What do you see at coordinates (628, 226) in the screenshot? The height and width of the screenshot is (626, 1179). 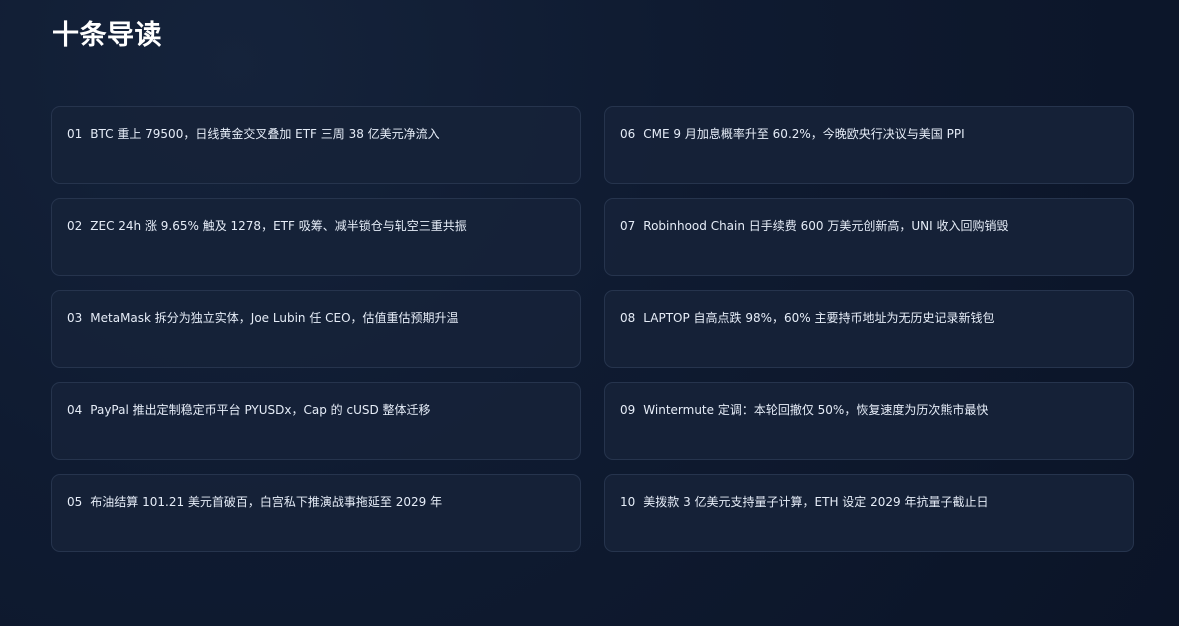 I see `news-number: 07` at bounding box center [628, 226].